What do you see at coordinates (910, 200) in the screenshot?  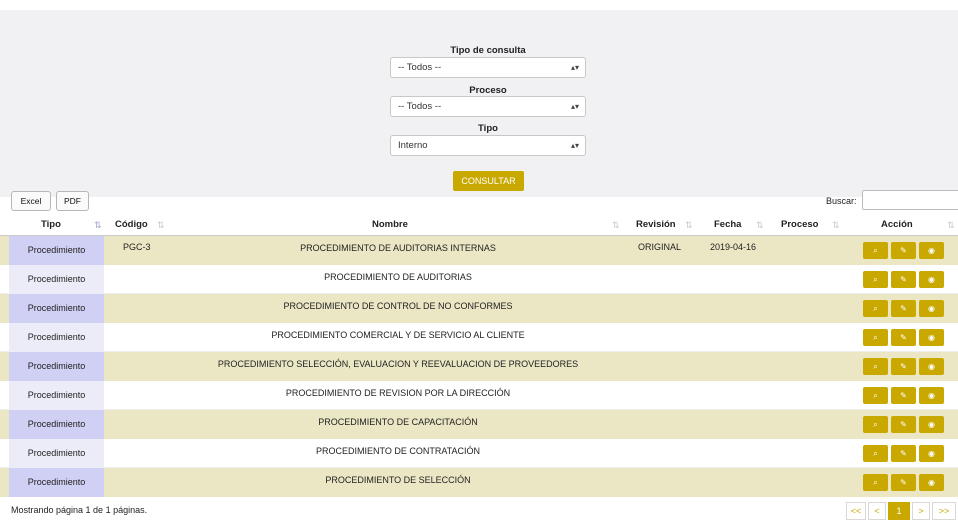 I see `search-input` at bounding box center [910, 200].